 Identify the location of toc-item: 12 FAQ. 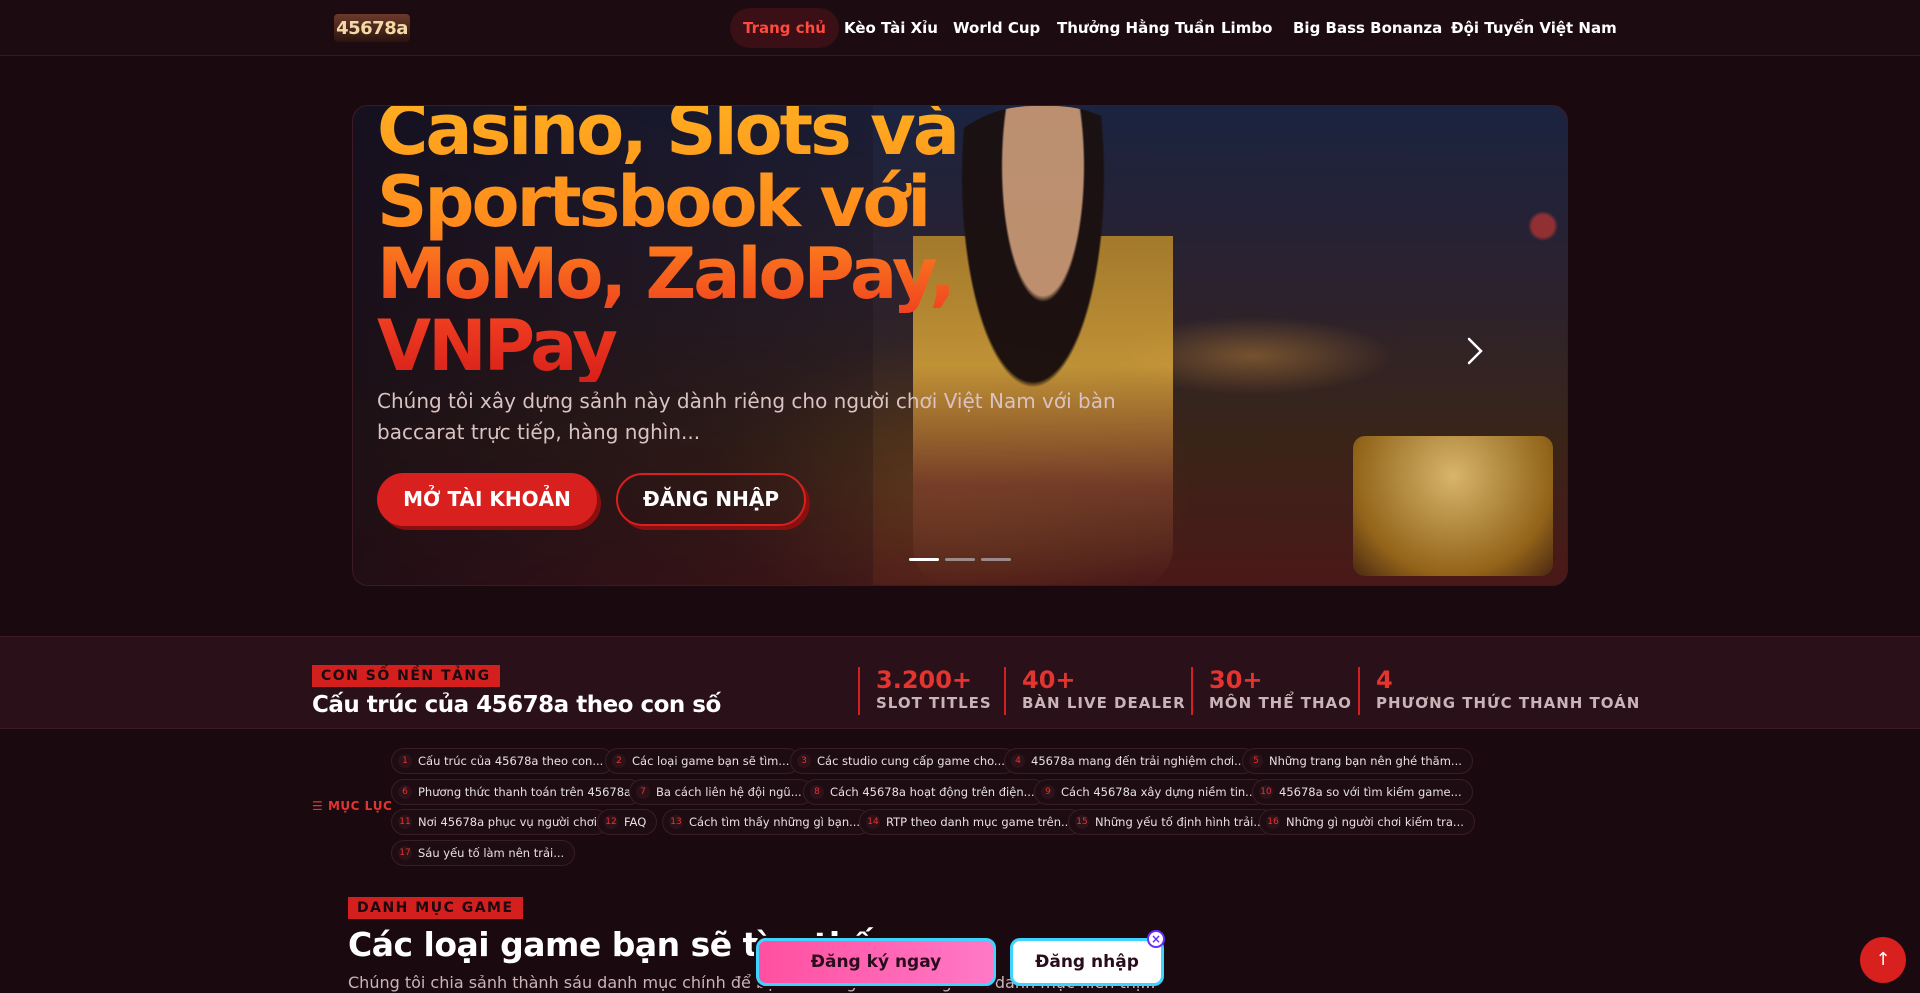
(627, 822).